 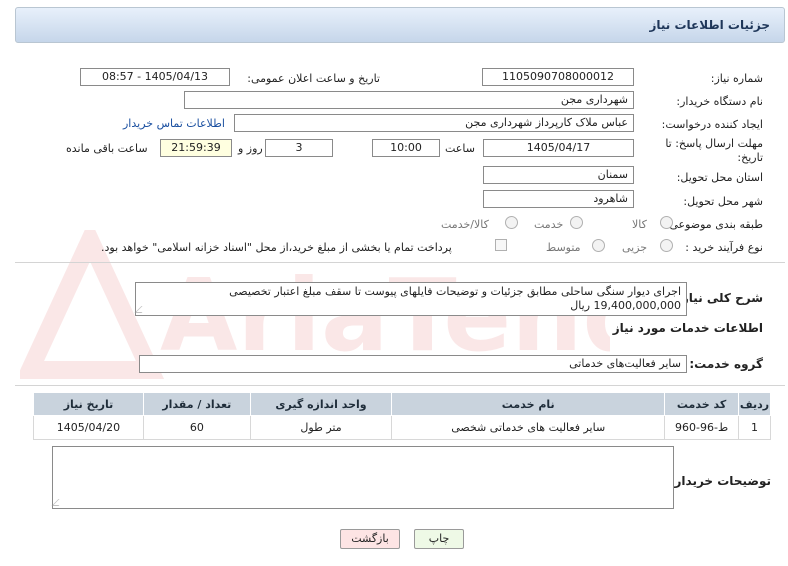 I want to click on days-label: روز و, so click(x=250, y=148).